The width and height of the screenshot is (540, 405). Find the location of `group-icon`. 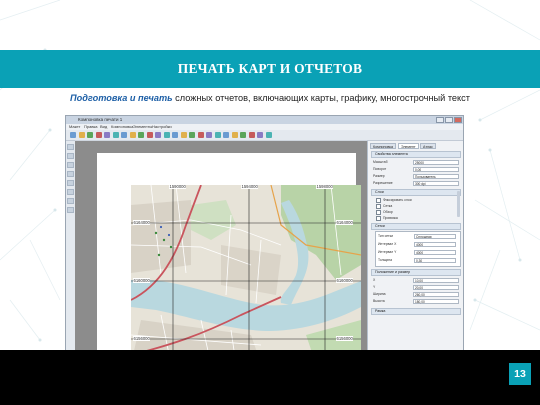

group-icon is located at coordinates (243, 135).